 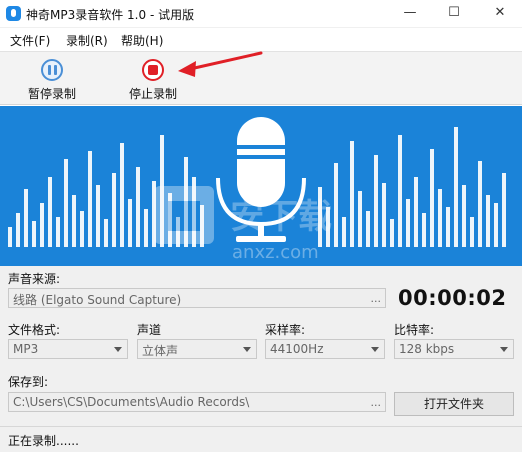 I want to click on annotation-arrow, so click(x=220, y=64).